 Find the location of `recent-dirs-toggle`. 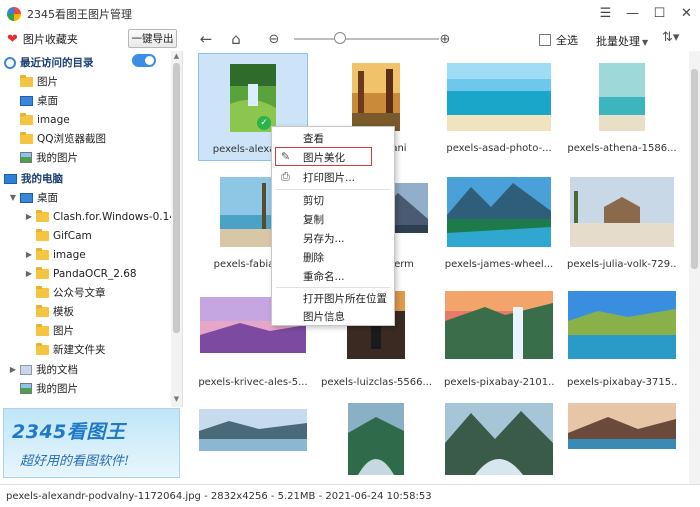

recent-dirs-toggle is located at coordinates (144, 60).